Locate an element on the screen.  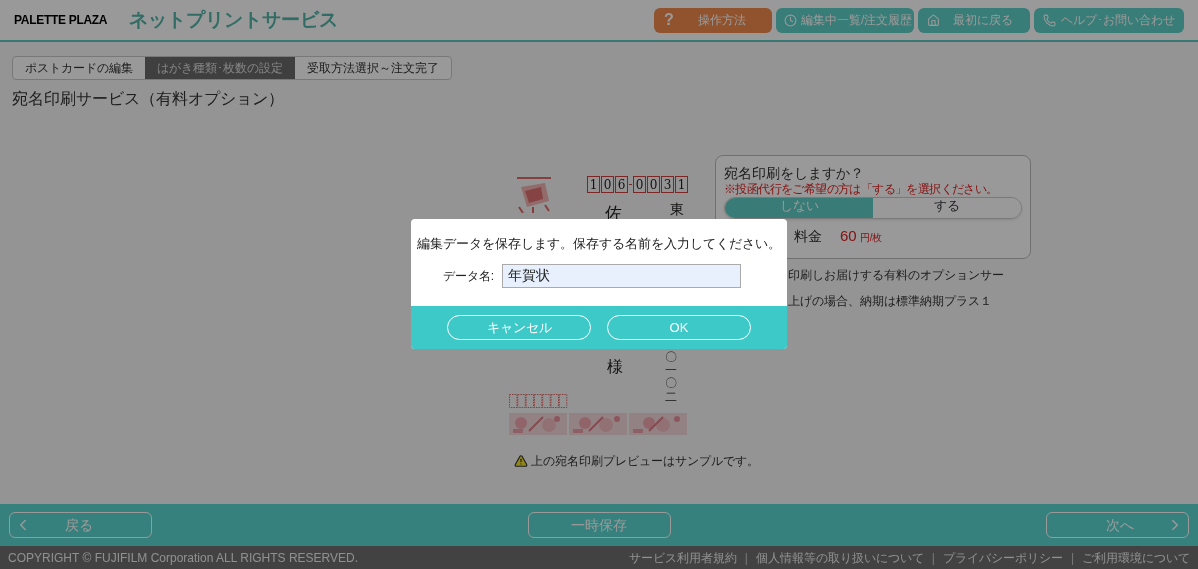
postal-code-digit: 6 is located at coordinates (621, 184).